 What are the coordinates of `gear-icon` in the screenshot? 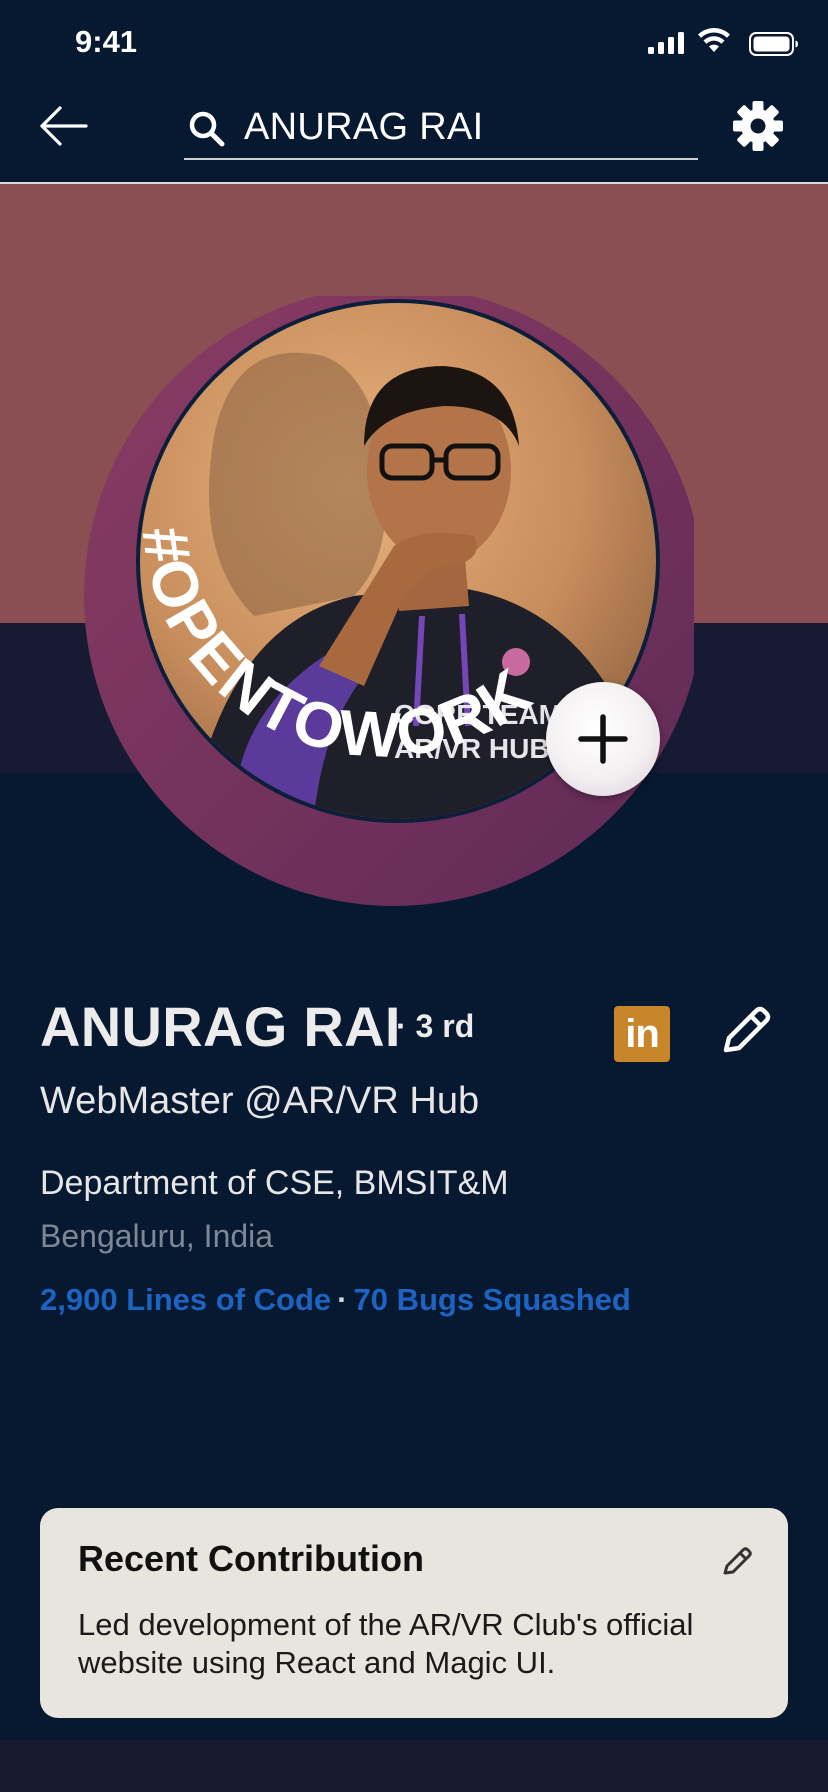 It's located at (758, 126).